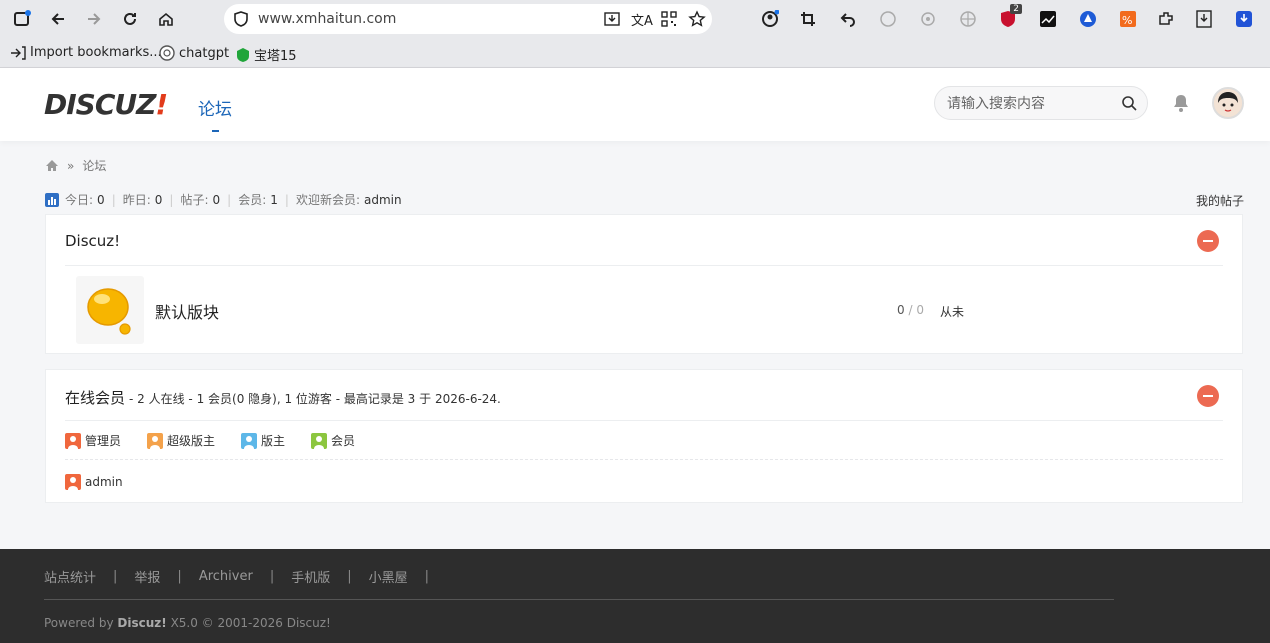  I want to click on downloads-icon, so click(1204, 19).